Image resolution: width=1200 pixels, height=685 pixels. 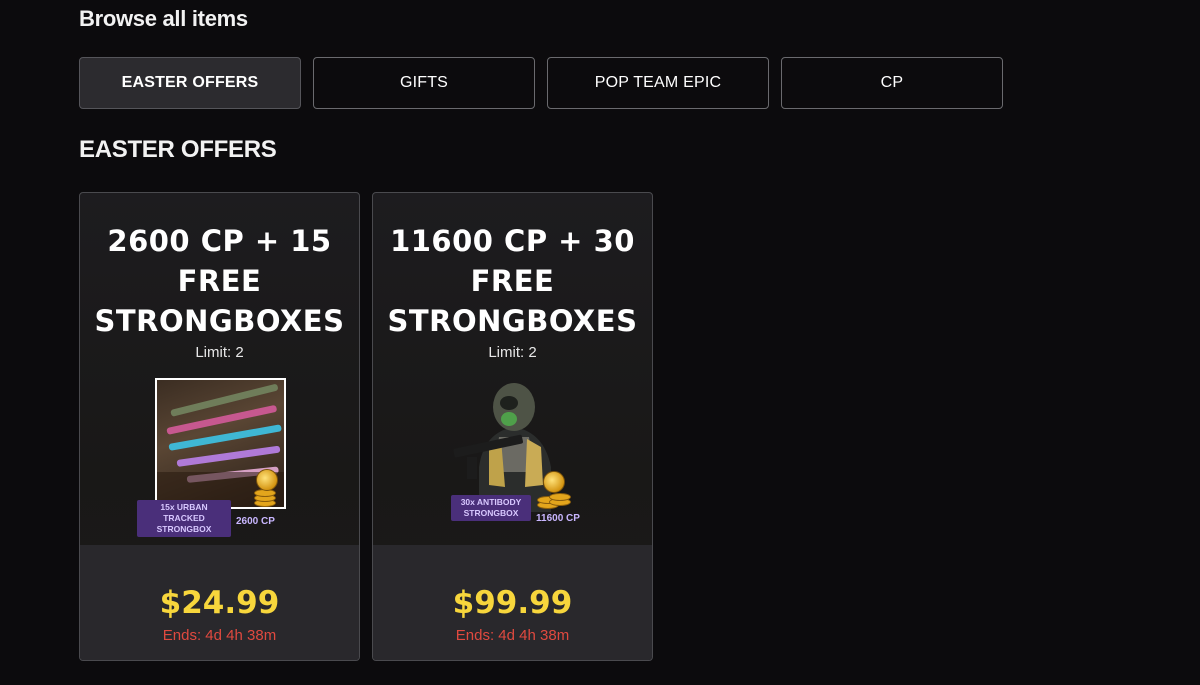 What do you see at coordinates (892, 83) in the screenshot?
I see `tab-cp: CP` at bounding box center [892, 83].